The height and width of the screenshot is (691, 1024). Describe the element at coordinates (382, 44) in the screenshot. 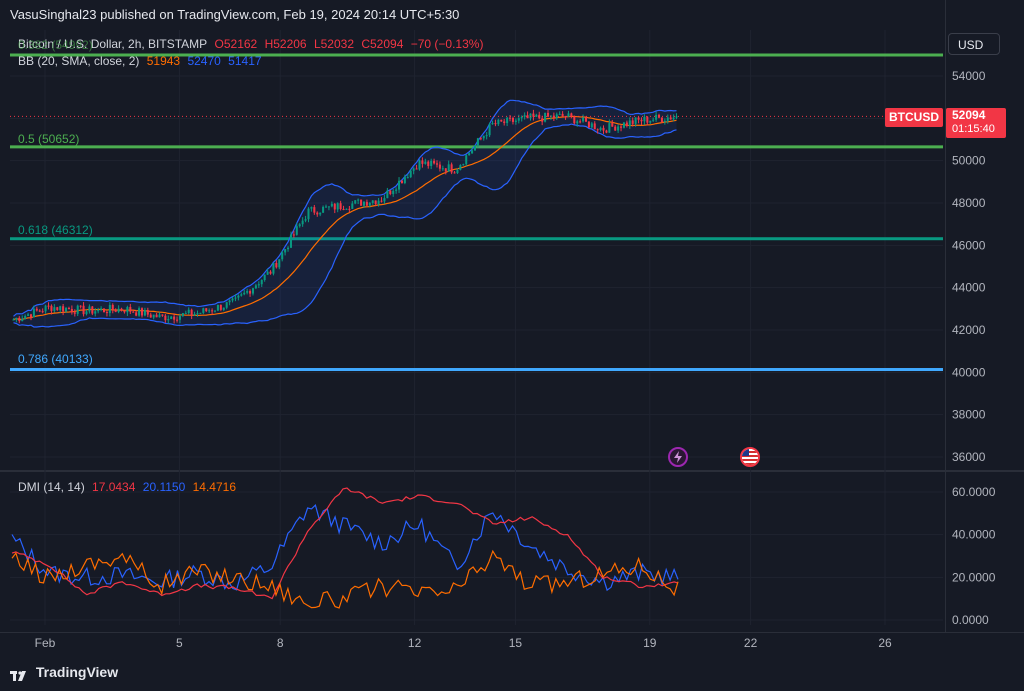

I see `close-value: C52094` at that location.